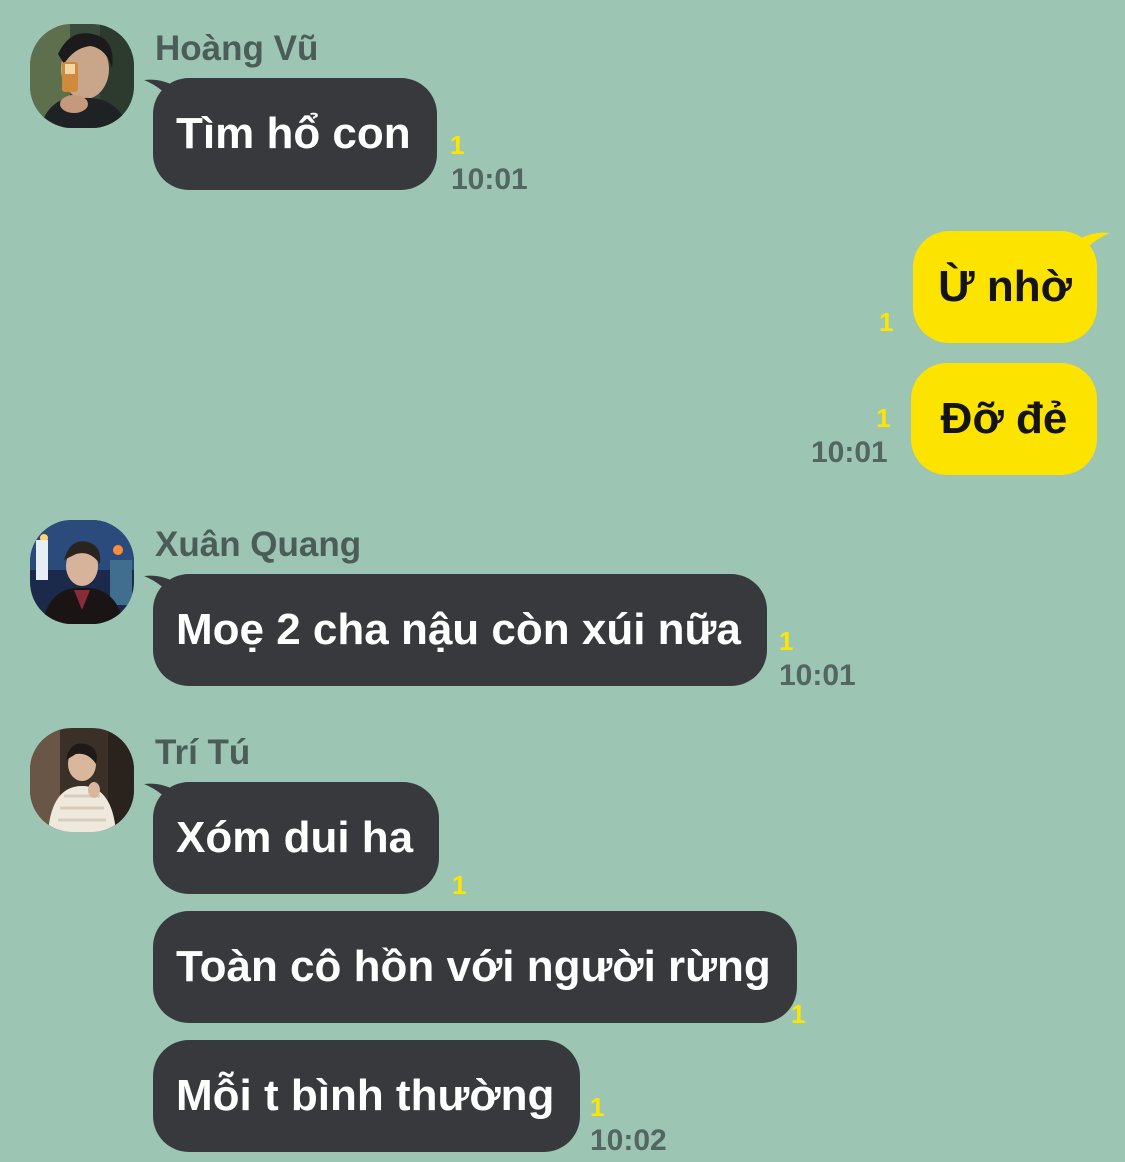 The image size is (1125, 1162). I want to click on bubble-tail, so click(1093, 246).